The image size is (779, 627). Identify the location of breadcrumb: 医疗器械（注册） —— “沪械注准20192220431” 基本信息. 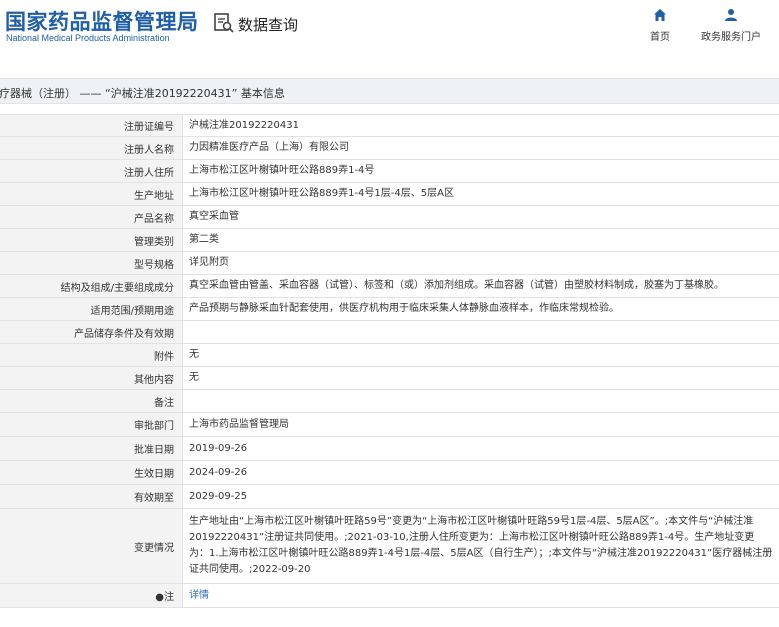
(389, 91).